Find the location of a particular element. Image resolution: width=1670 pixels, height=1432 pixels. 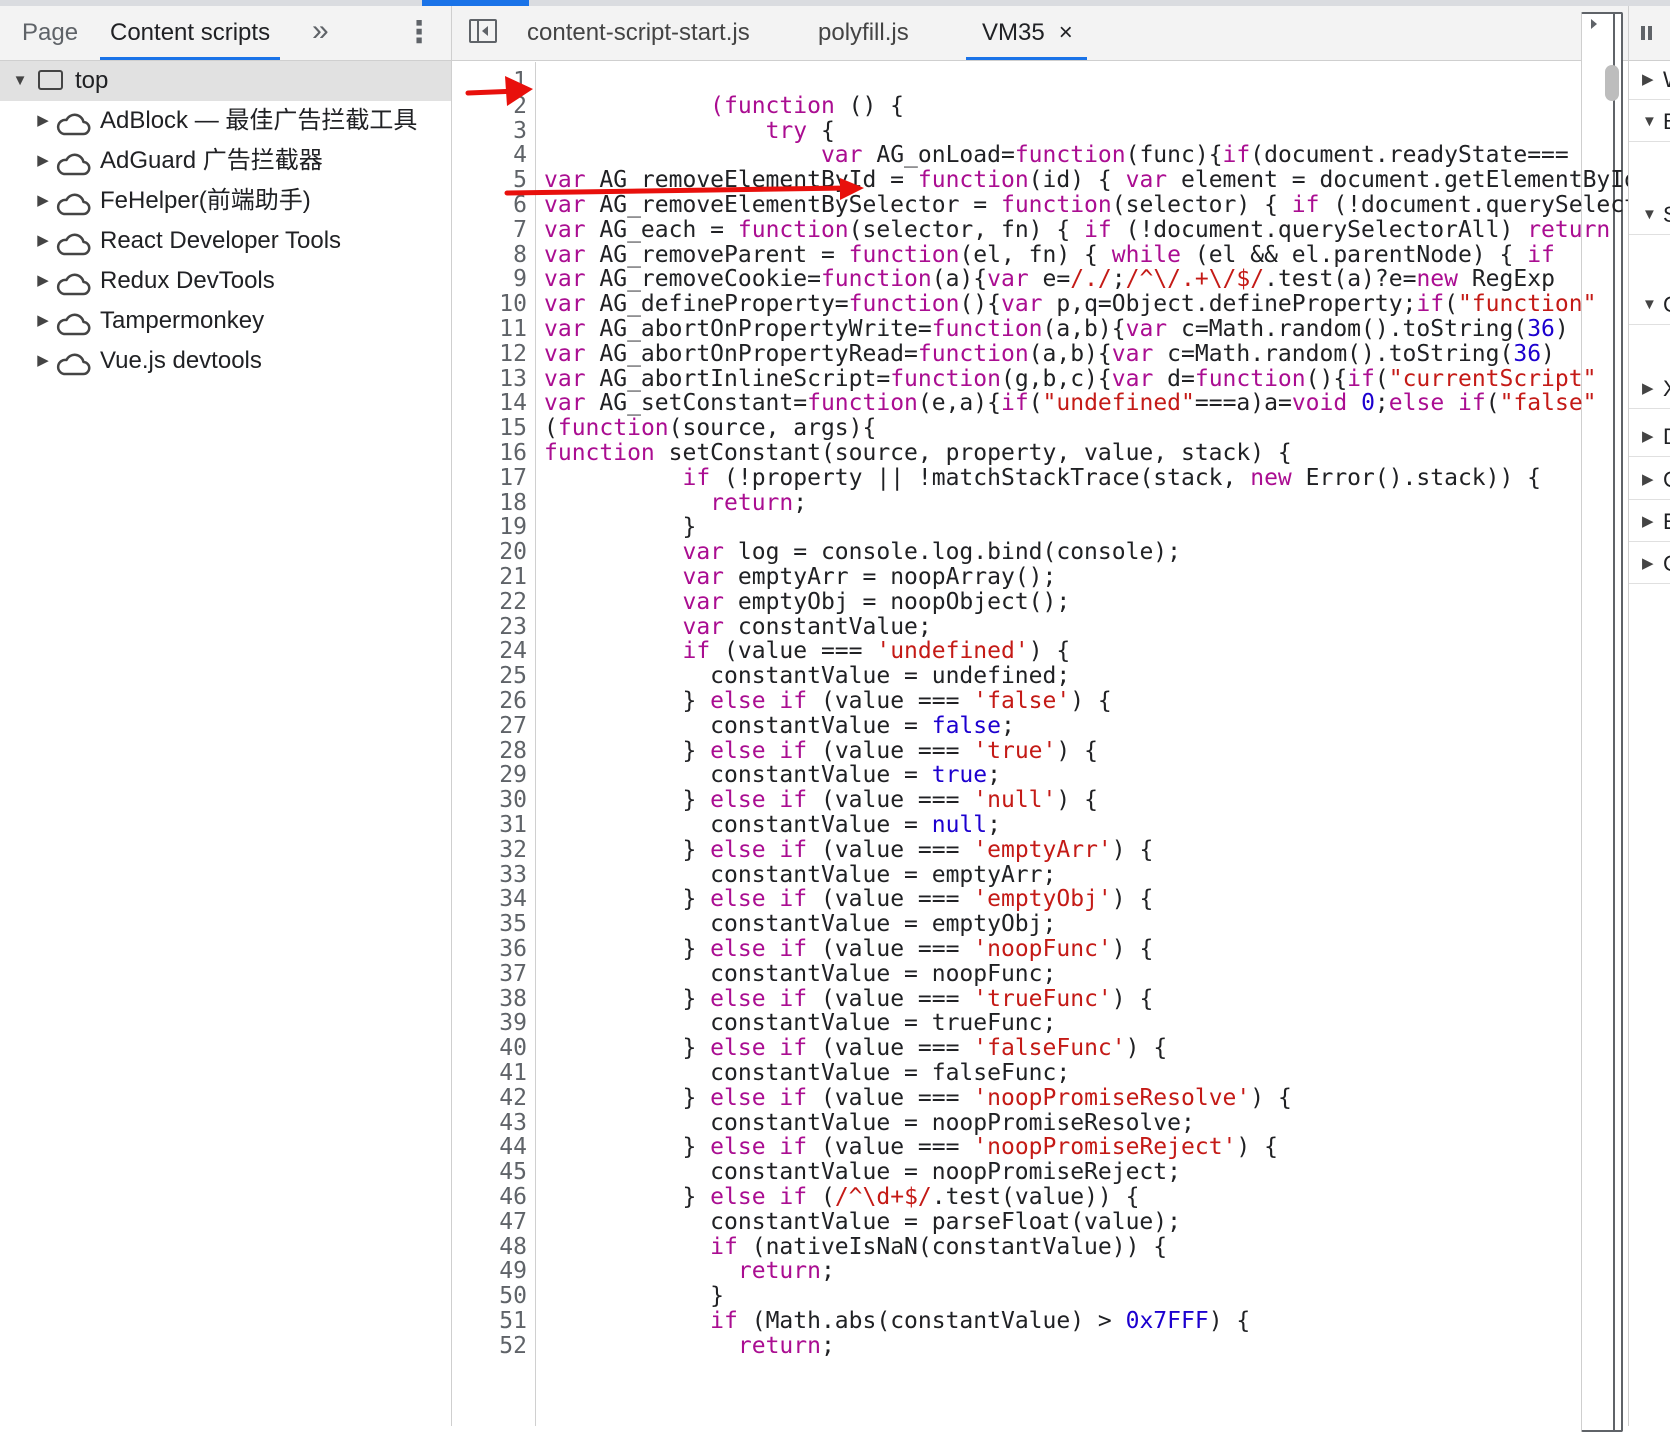

debugger-section-header: ▶E is located at coordinates (1649, 522).